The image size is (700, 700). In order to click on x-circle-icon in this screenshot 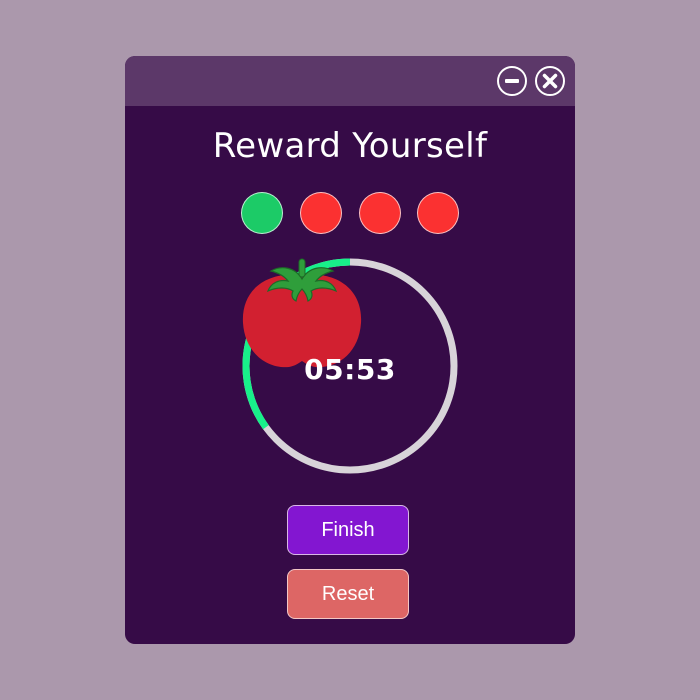, I will do `click(550, 81)`.